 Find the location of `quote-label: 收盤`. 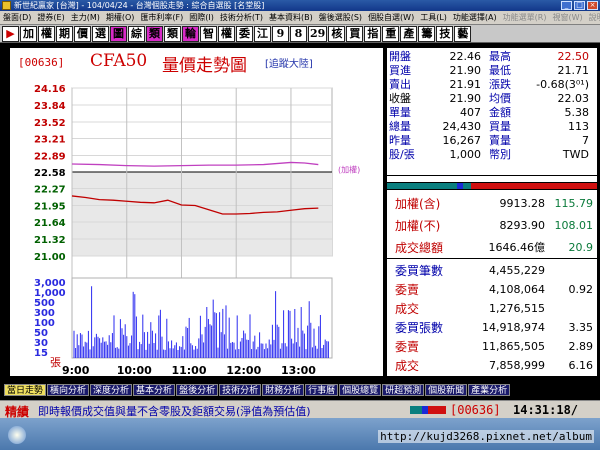

quote-label: 收盤 is located at coordinates (400, 98).